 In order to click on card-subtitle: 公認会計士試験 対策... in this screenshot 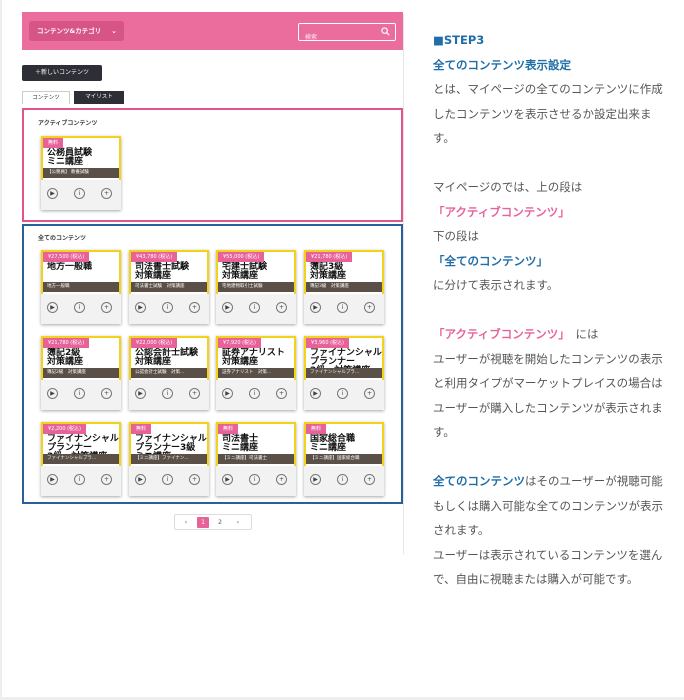, I will do `click(169, 373)`.